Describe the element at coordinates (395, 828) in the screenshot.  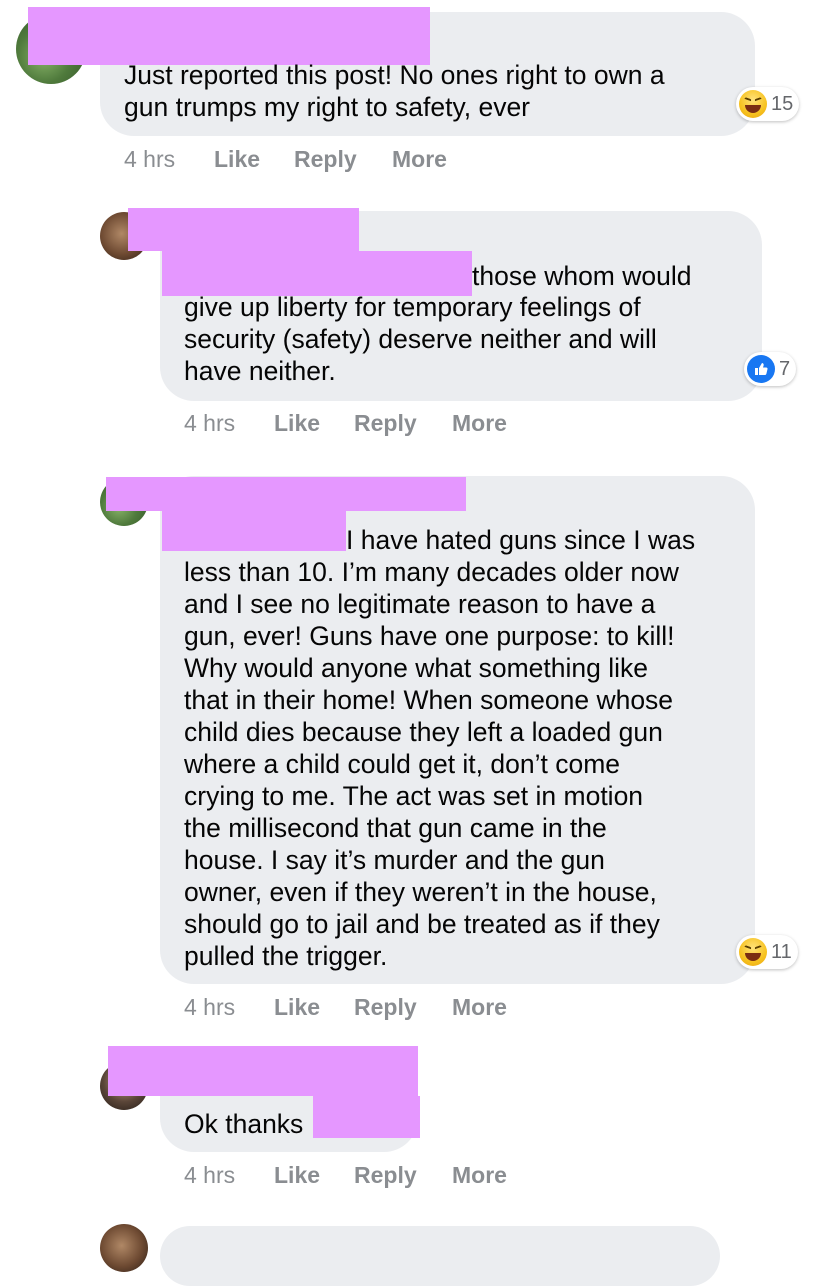
I see `comment-text-line: the millisecond that gun came in the` at that location.